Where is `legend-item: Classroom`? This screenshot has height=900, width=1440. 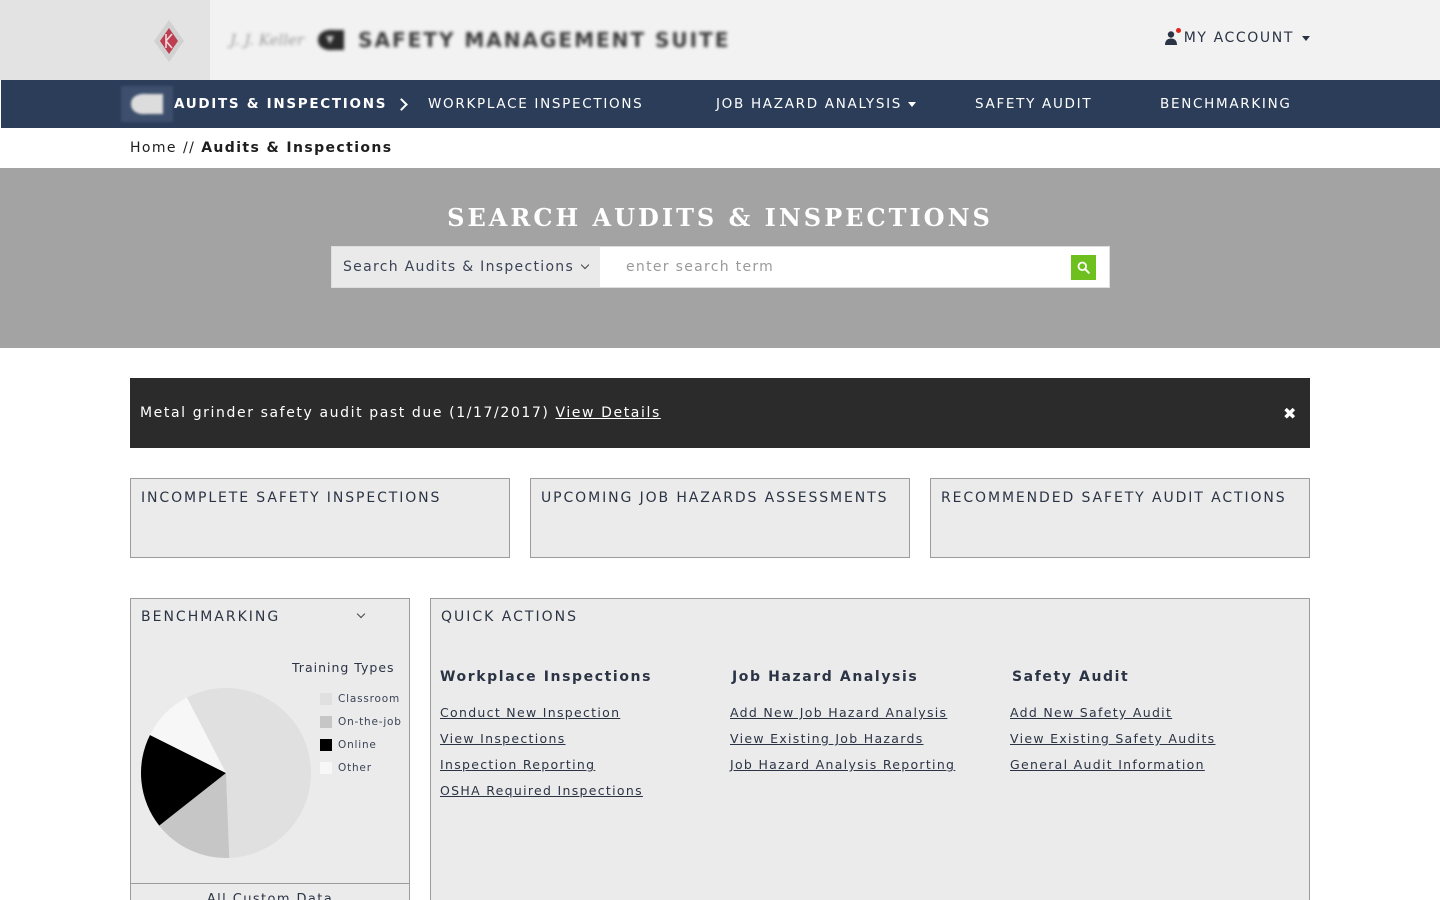 legend-item: Classroom is located at coordinates (361, 698).